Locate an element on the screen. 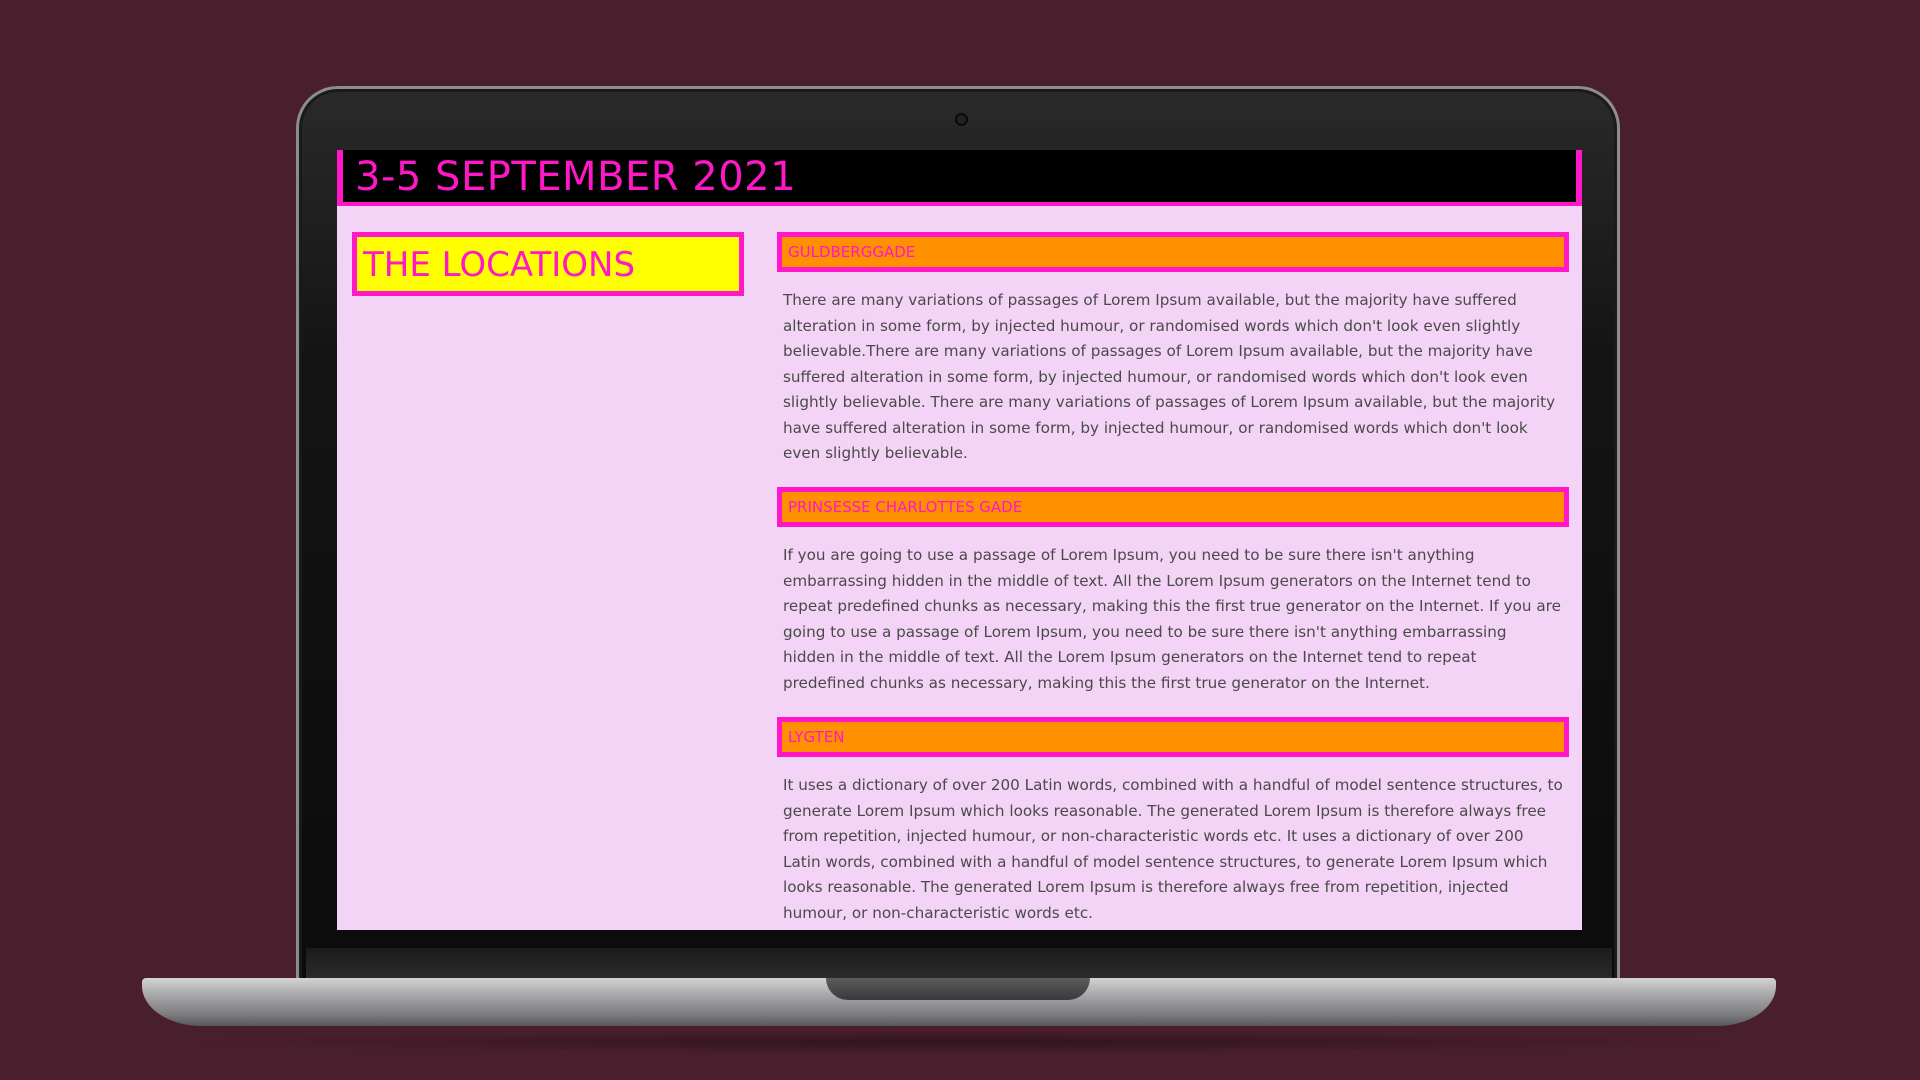 The height and width of the screenshot is (1080, 1920). webcam-icon is located at coordinates (961, 119).